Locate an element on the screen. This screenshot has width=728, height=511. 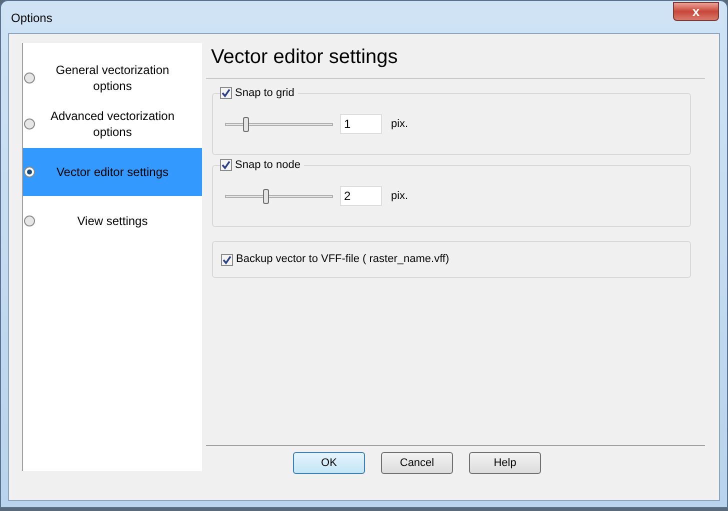
window-title: Options is located at coordinates (31, 18).